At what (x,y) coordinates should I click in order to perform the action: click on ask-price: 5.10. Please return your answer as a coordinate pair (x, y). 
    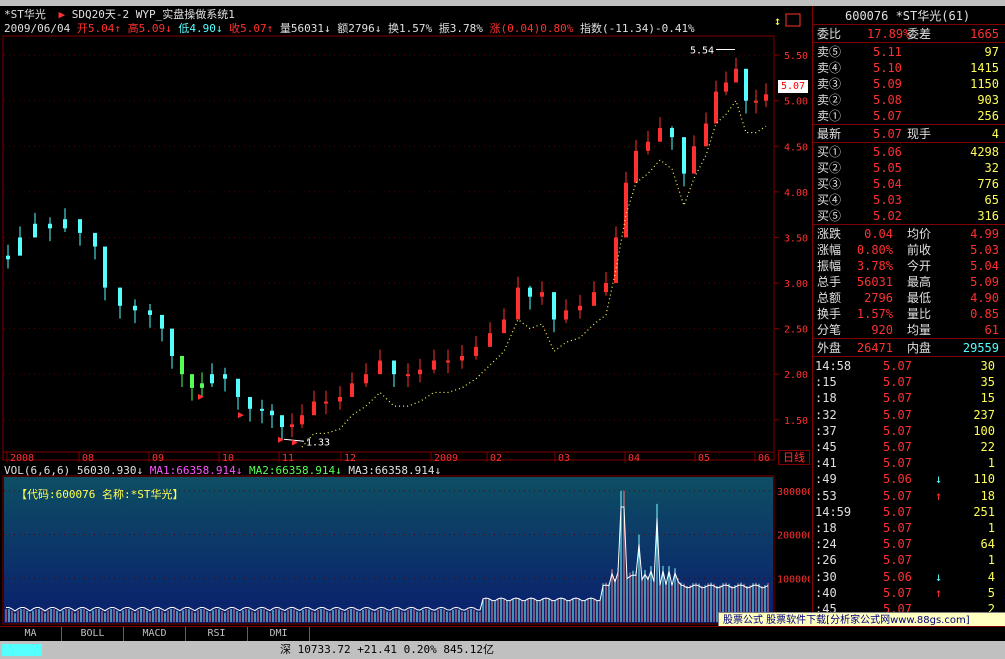
    Looking at the image, I should click on (887, 68).